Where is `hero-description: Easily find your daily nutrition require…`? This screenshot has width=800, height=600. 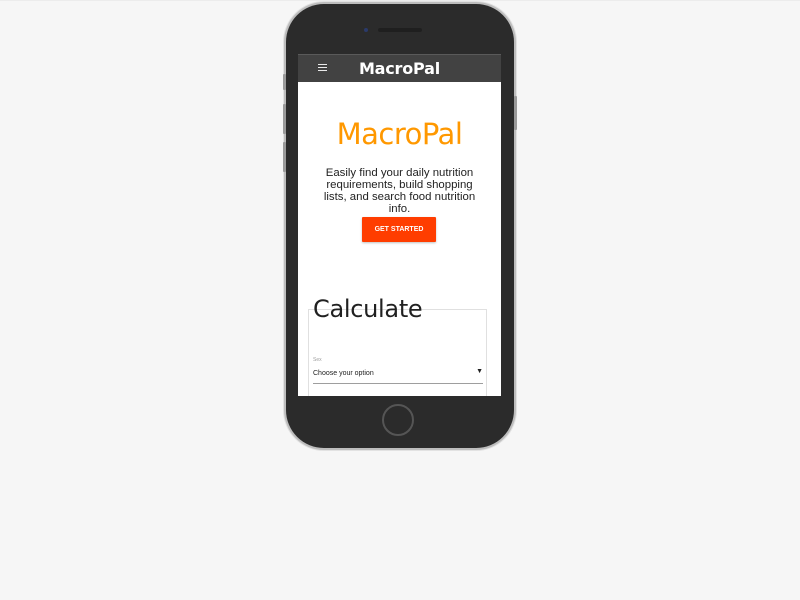
hero-description: Easily find your daily nutrition require… is located at coordinates (399, 191).